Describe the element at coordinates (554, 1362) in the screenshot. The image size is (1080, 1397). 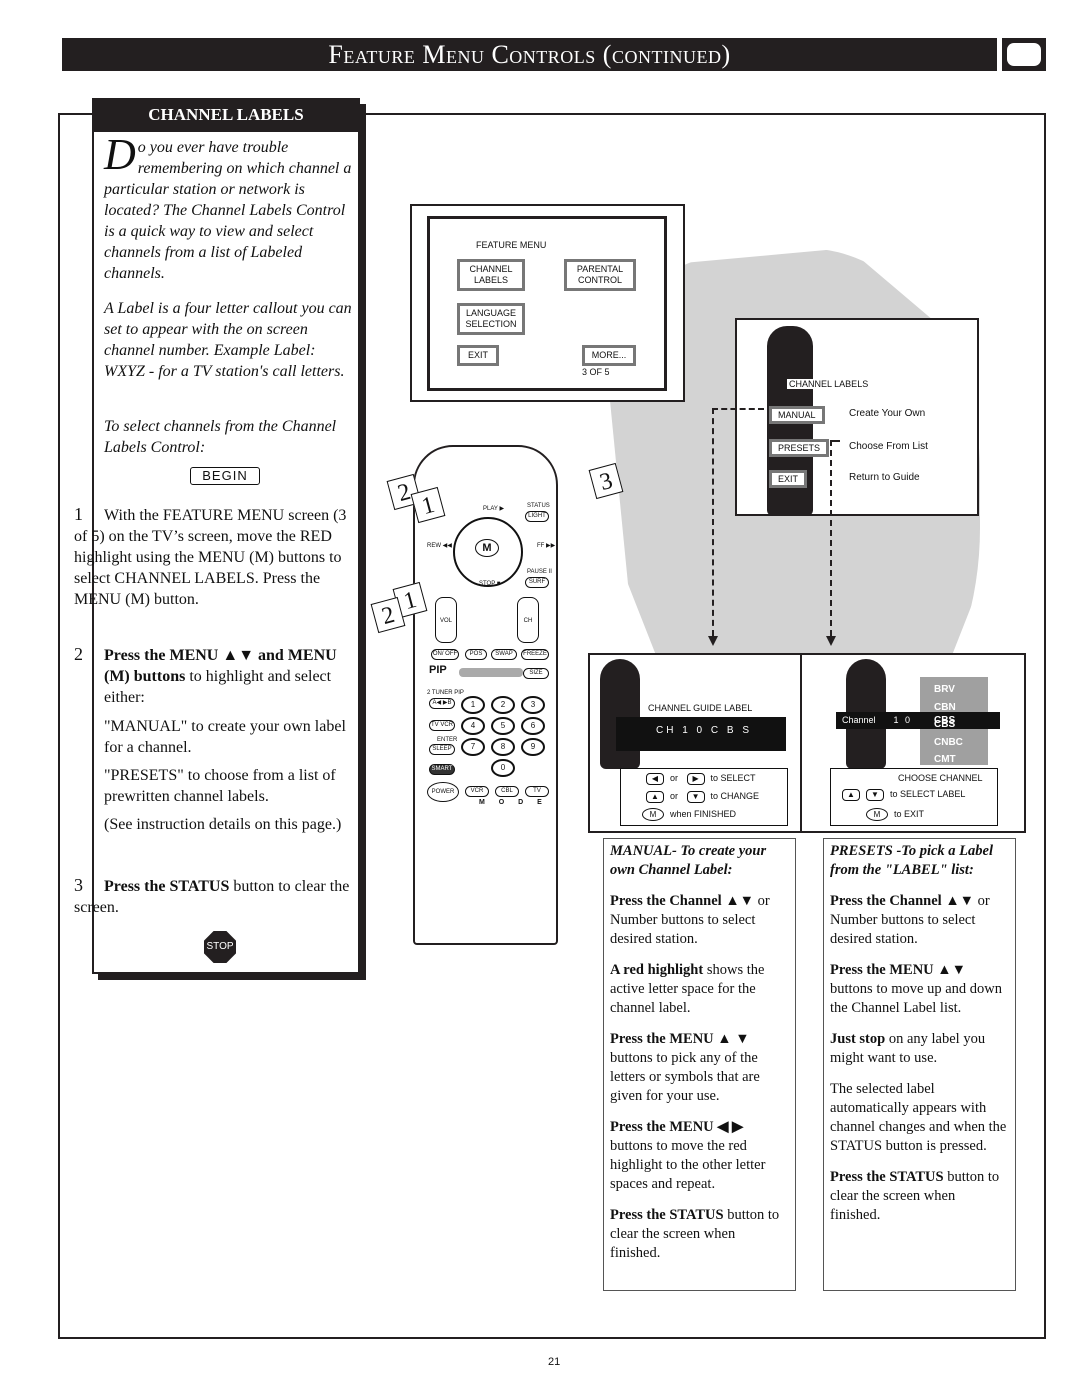
I see `page-number: 21` at that location.